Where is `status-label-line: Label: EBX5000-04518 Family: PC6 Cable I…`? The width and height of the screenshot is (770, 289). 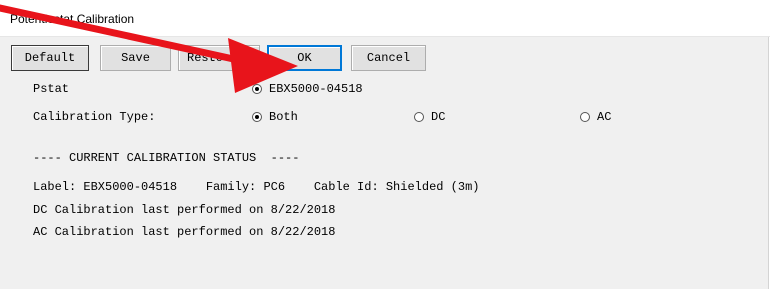 status-label-line: Label: EBX5000-04518 Family: PC6 Cable I… is located at coordinates (256, 187).